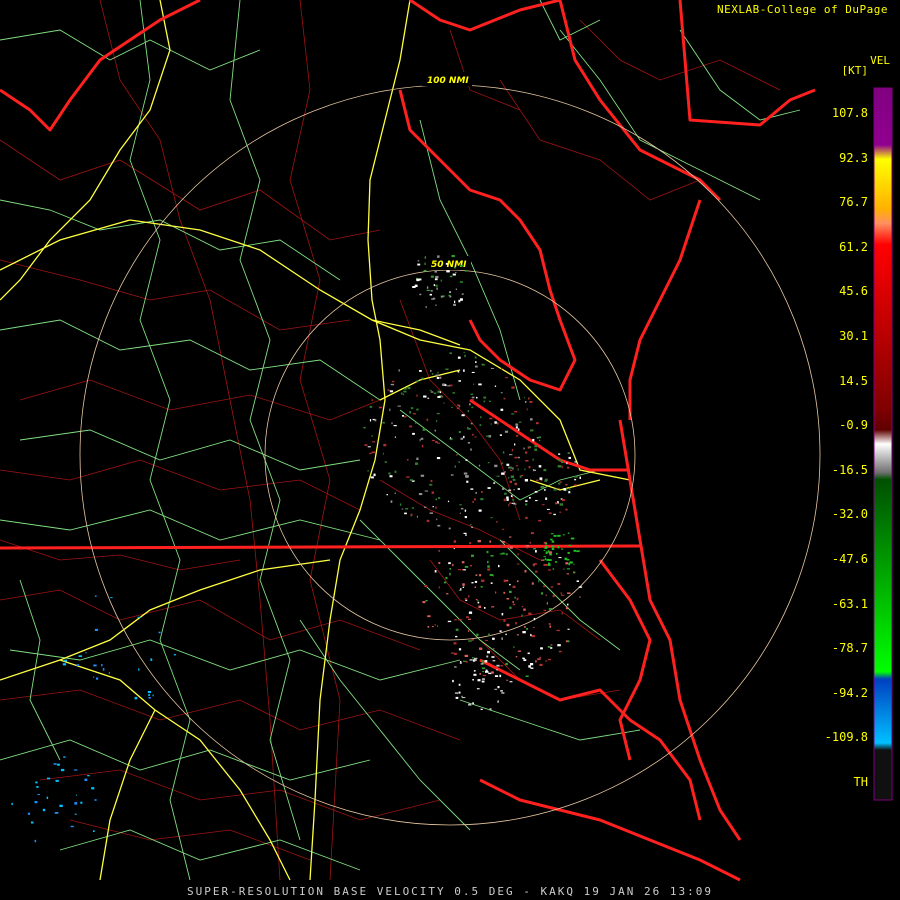 The width and height of the screenshot is (900, 900). I want to click on legend-tick: 61.2, so click(853, 246).